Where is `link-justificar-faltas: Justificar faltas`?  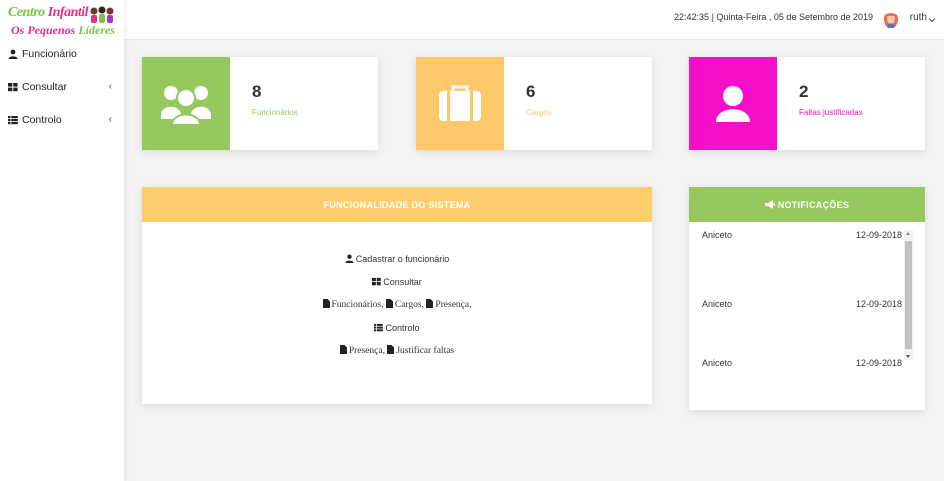 link-justificar-faltas: Justificar faltas is located at coordinates (420, 350).